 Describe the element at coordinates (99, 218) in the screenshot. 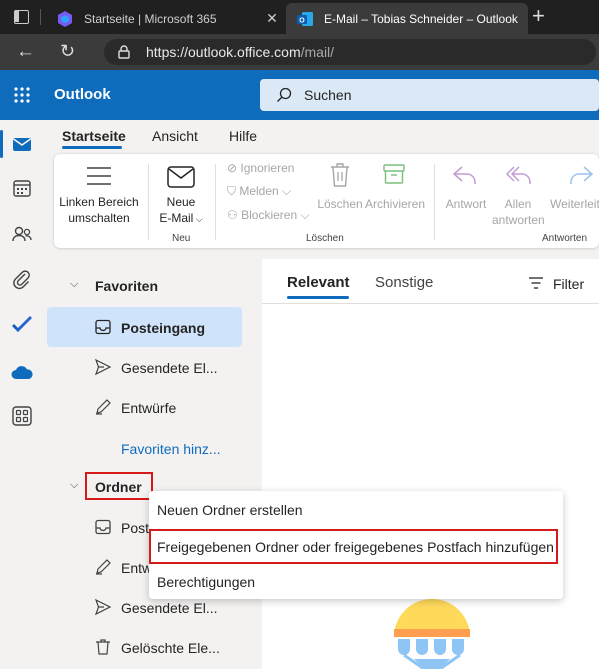

I see `toggle-label-2: umschalten` at that location.